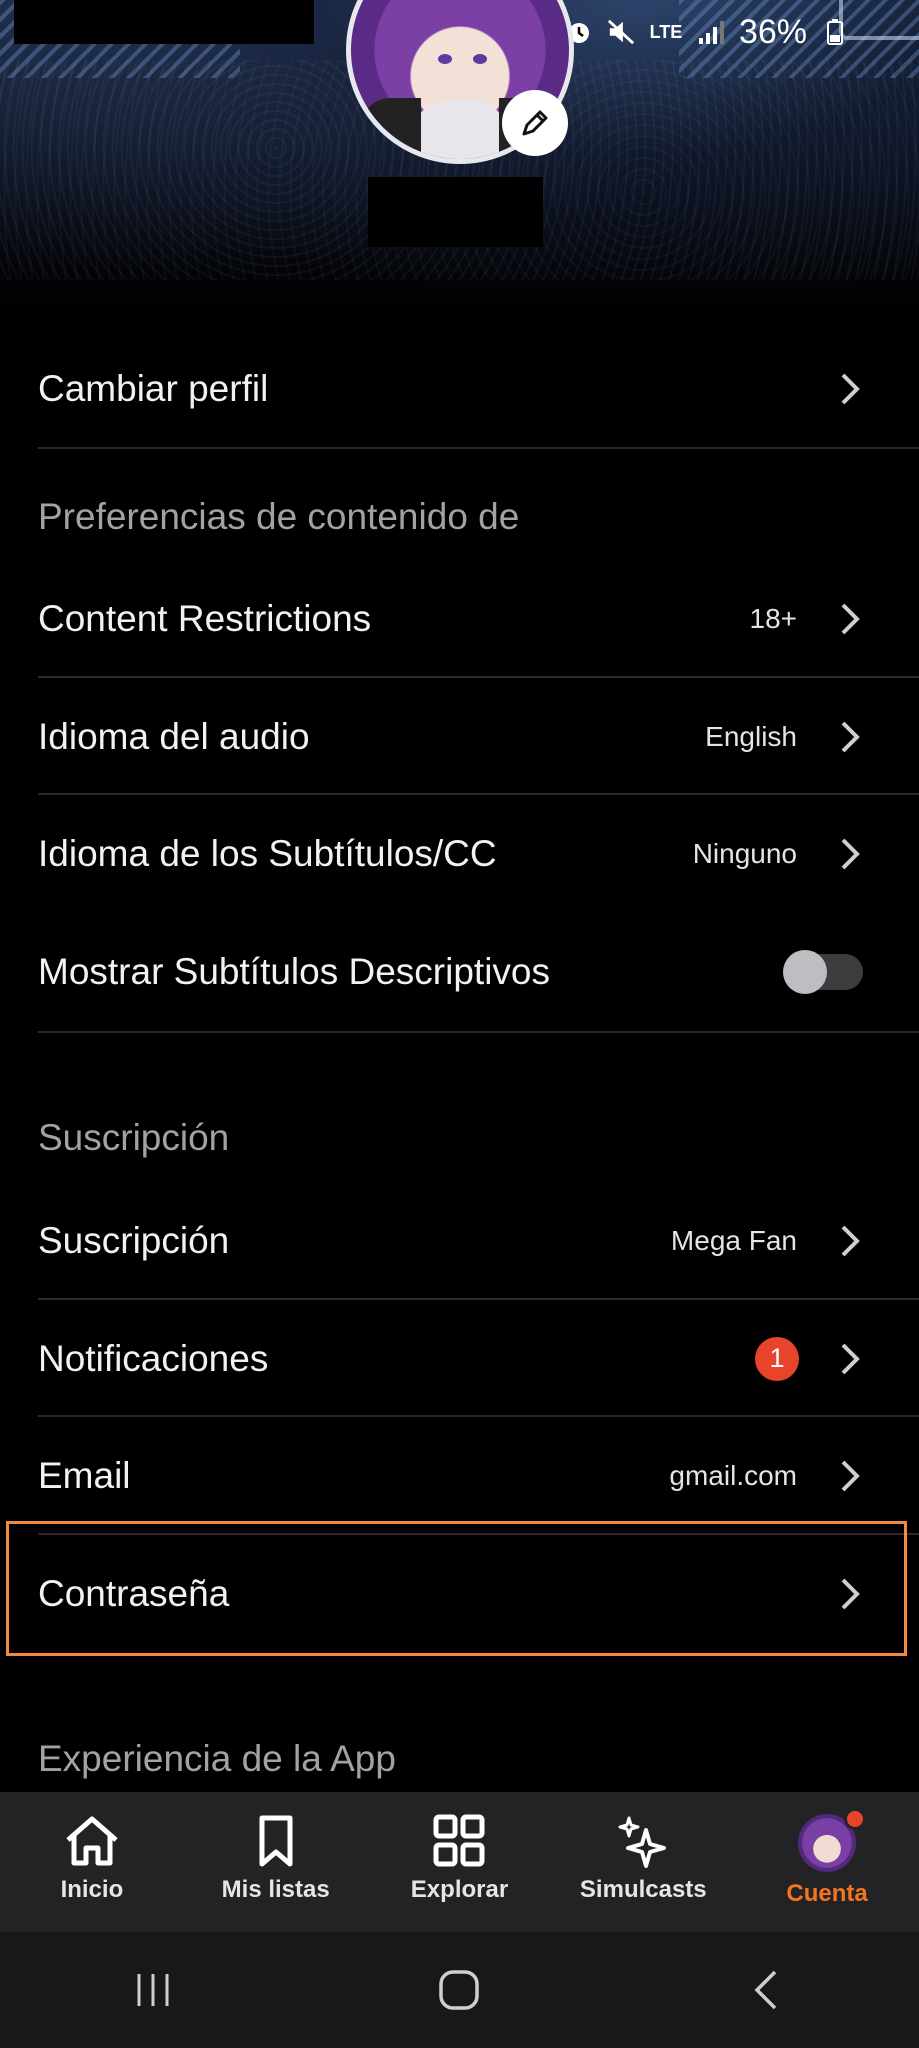 Image resolution: width=919 pixels, height=2048 pixels. I want to click on descriptive-subtitles-toggle, so click(823, 971).